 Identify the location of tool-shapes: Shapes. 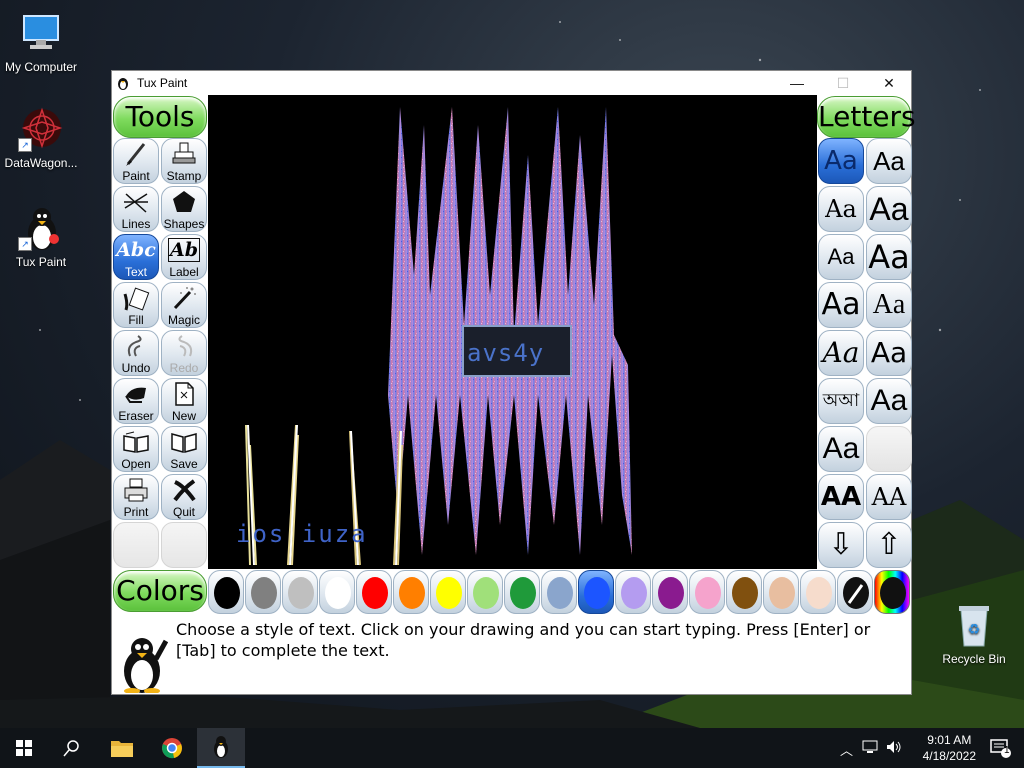
(184, 209).